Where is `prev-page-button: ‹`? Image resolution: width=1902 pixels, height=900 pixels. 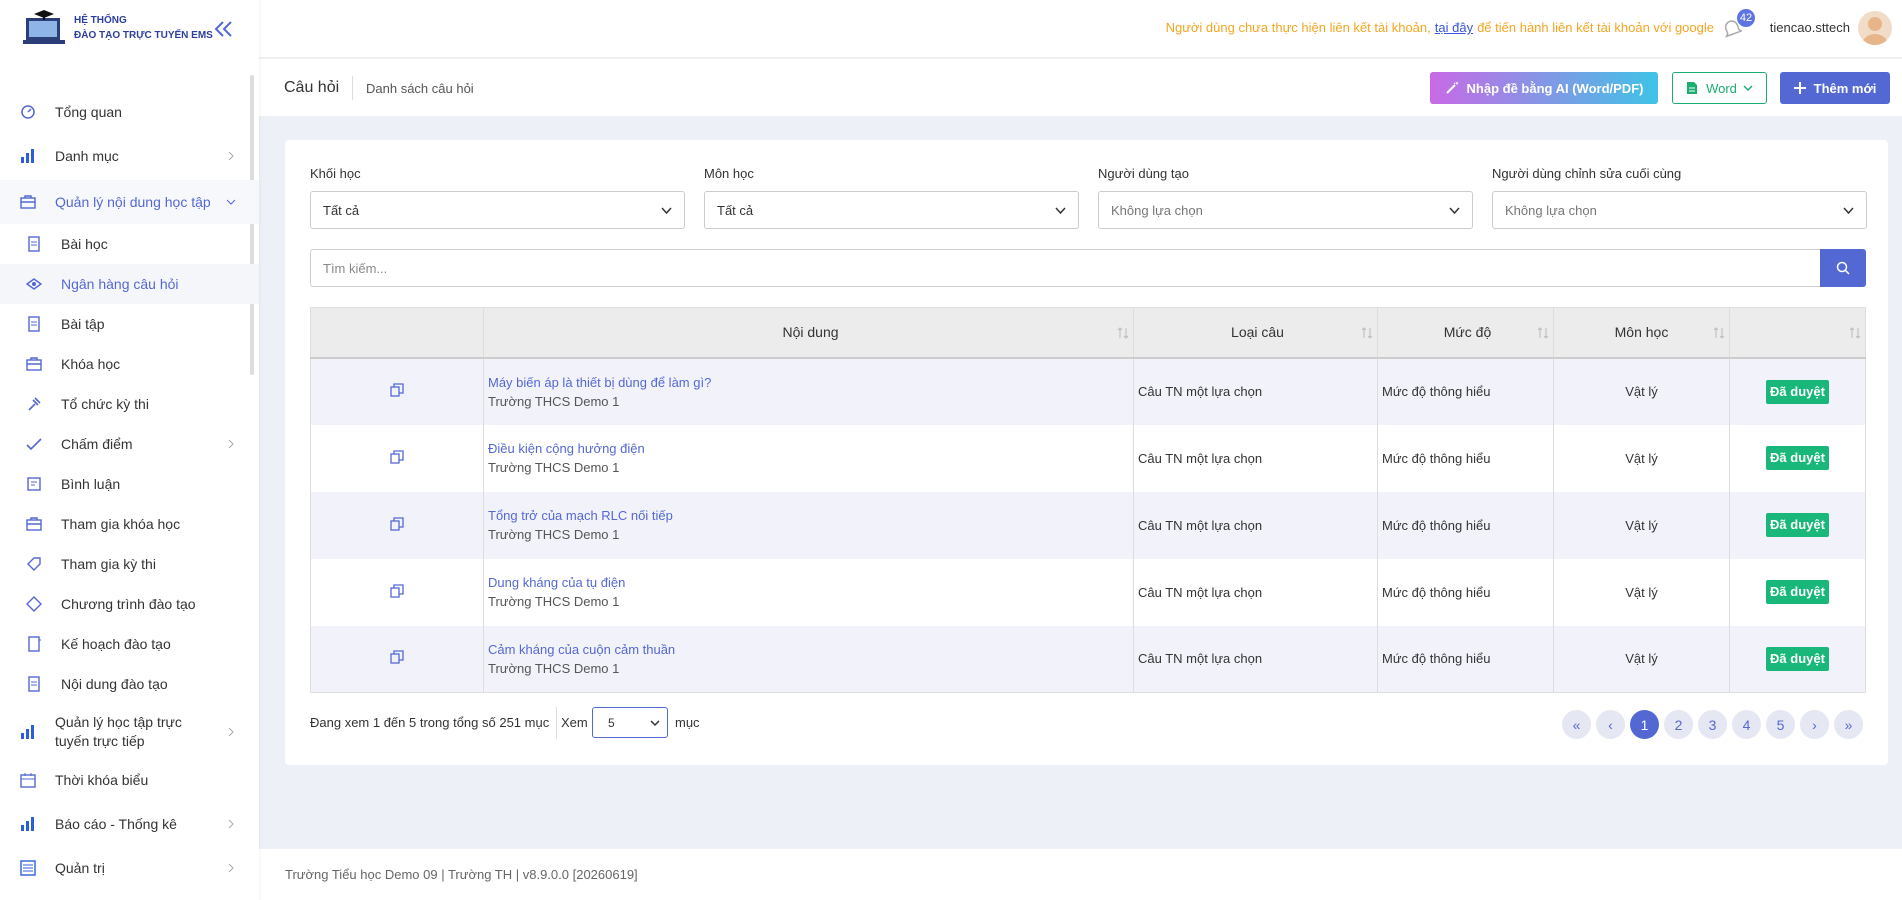 prev-page-button: ‹ is located at coordinates (1610, 724).